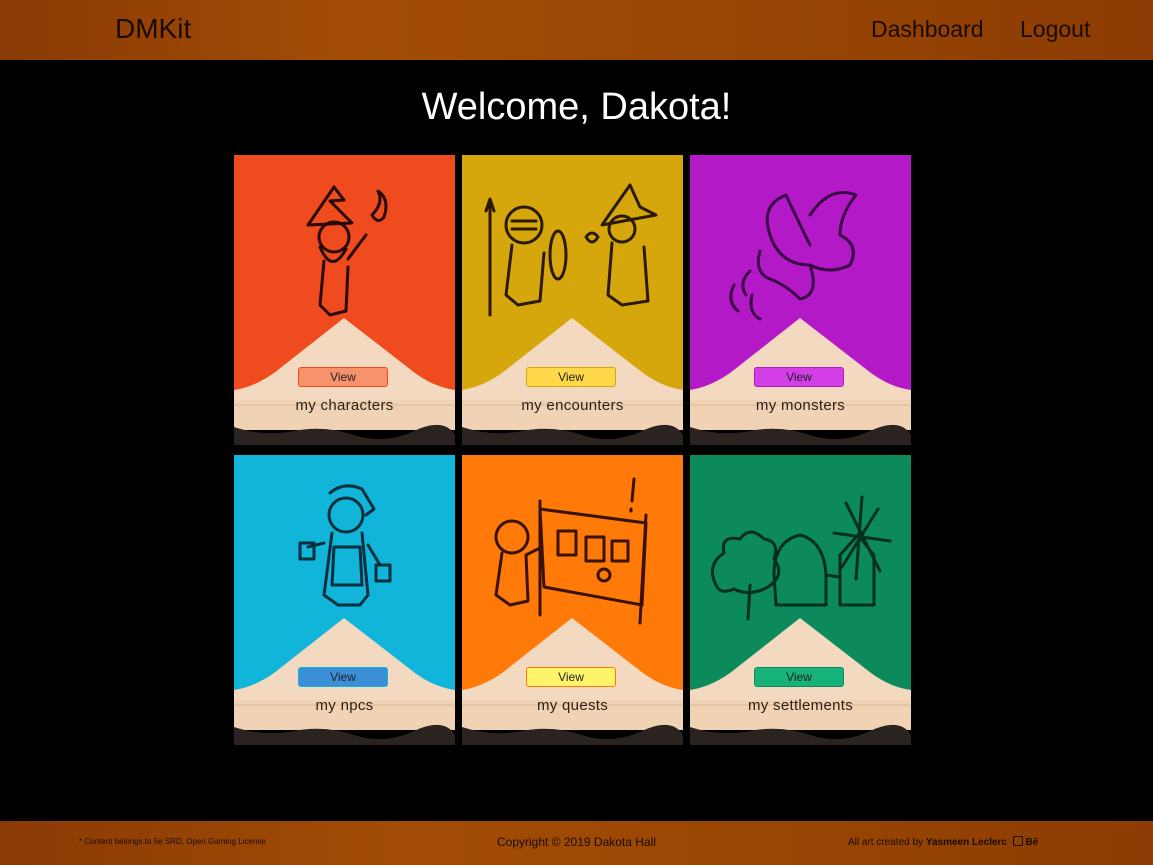  I want to click on view-monsters-button: View, so click(799, 377).